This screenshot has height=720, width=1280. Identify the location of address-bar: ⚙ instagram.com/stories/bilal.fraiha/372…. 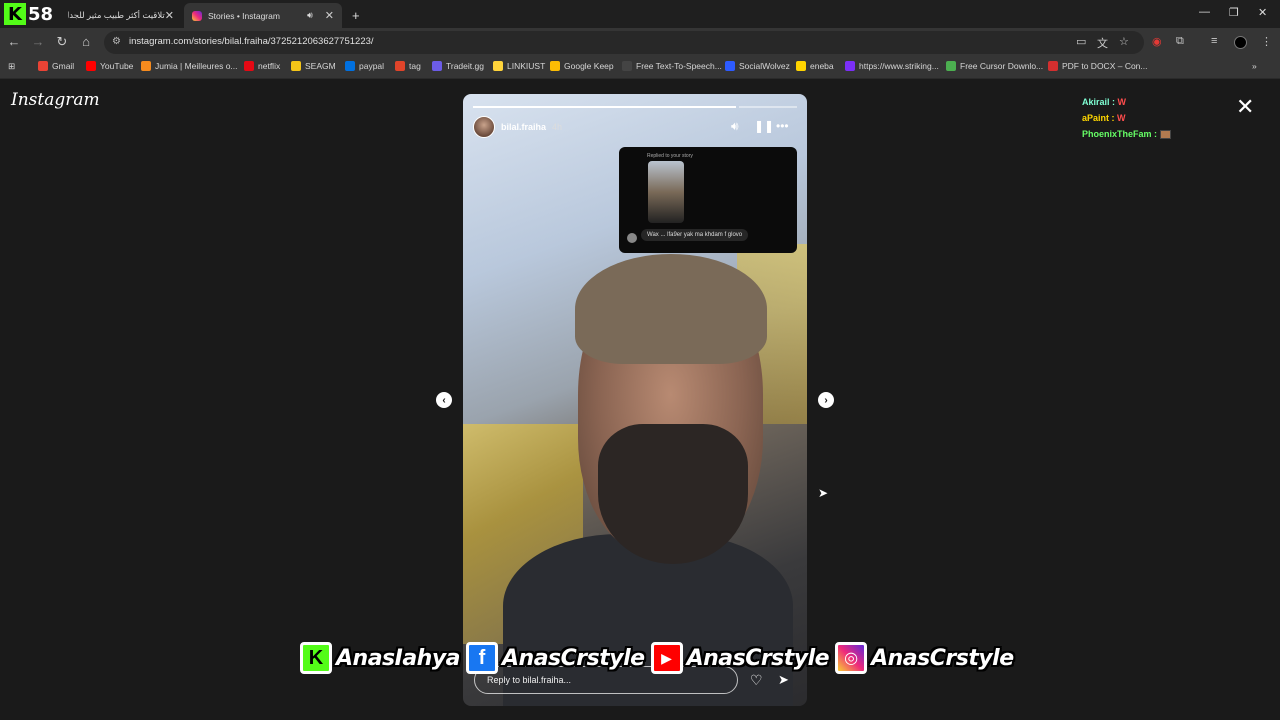
(624, 42).